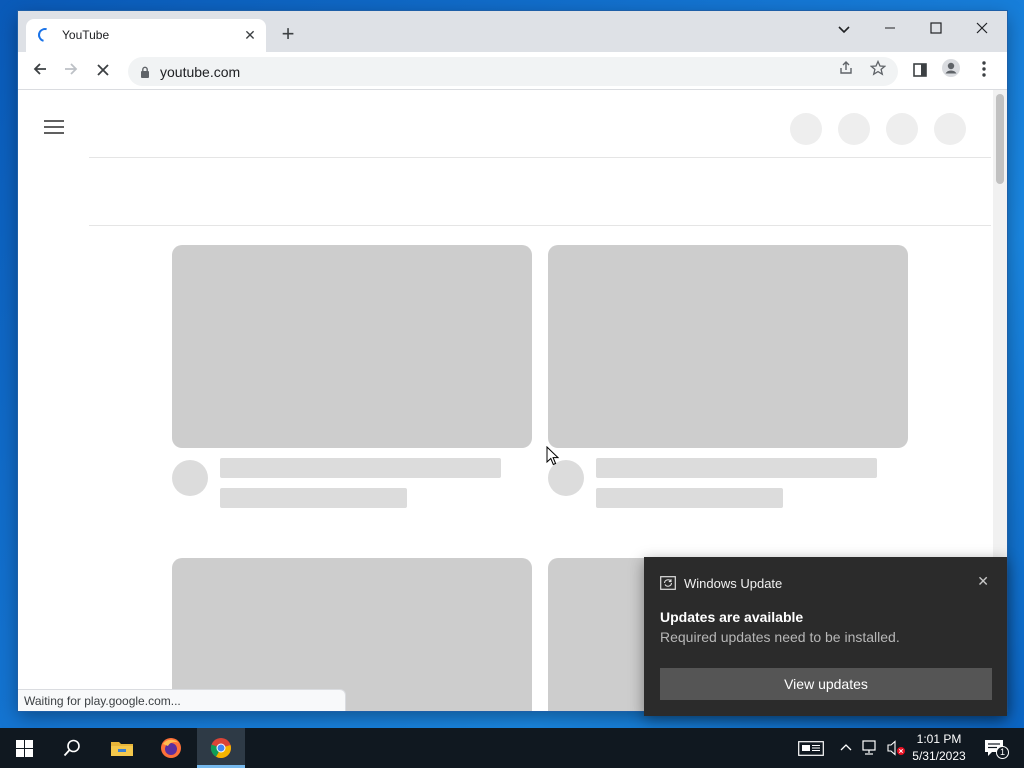 The width and height of the screenshot is (1024, 768). I want to click on scrollbar-thumb, so click(1000, 139).